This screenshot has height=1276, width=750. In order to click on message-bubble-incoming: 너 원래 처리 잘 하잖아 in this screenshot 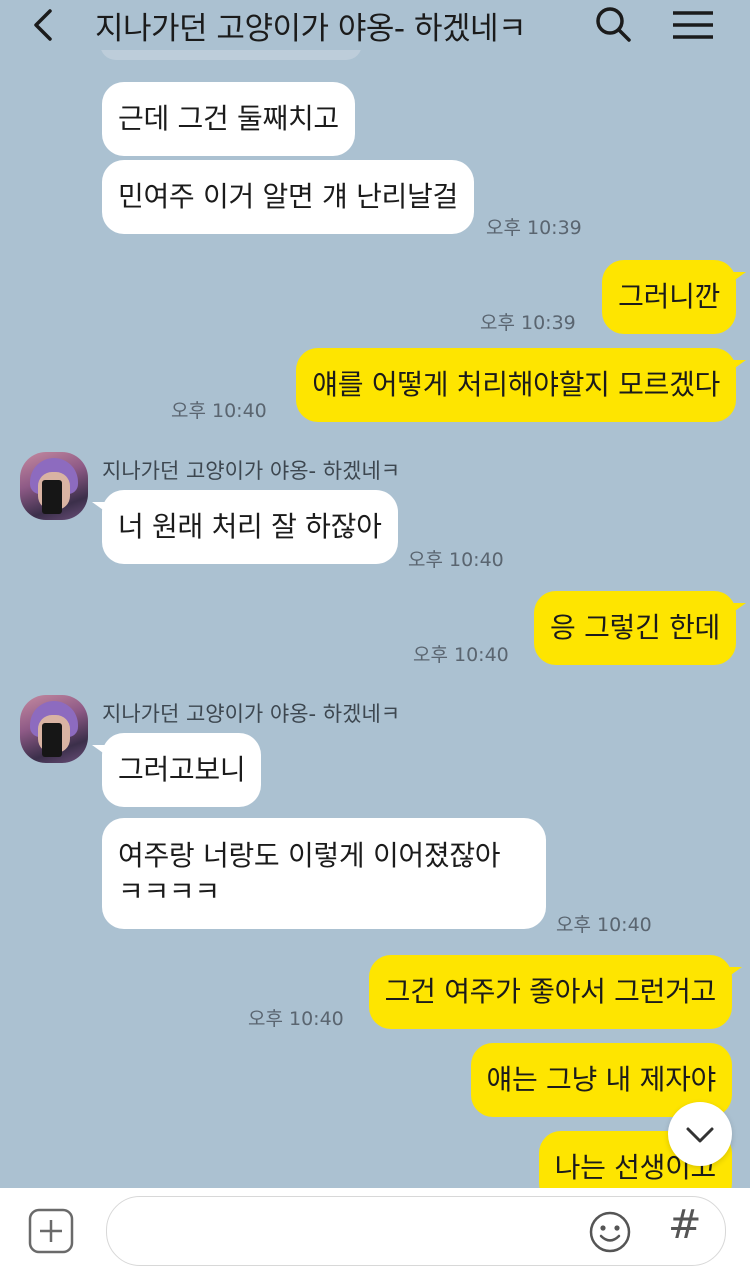, I will do `click(245, 527)`.